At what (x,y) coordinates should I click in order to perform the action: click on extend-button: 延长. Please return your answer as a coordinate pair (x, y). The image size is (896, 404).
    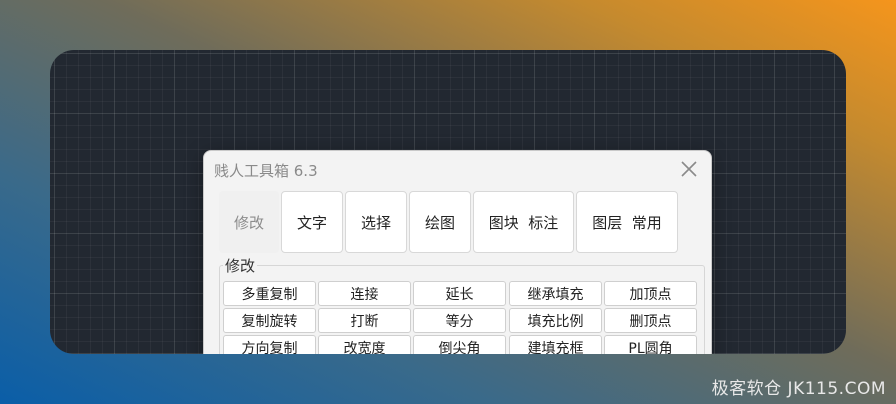
    Looking at the image, I should click on (459, 293).